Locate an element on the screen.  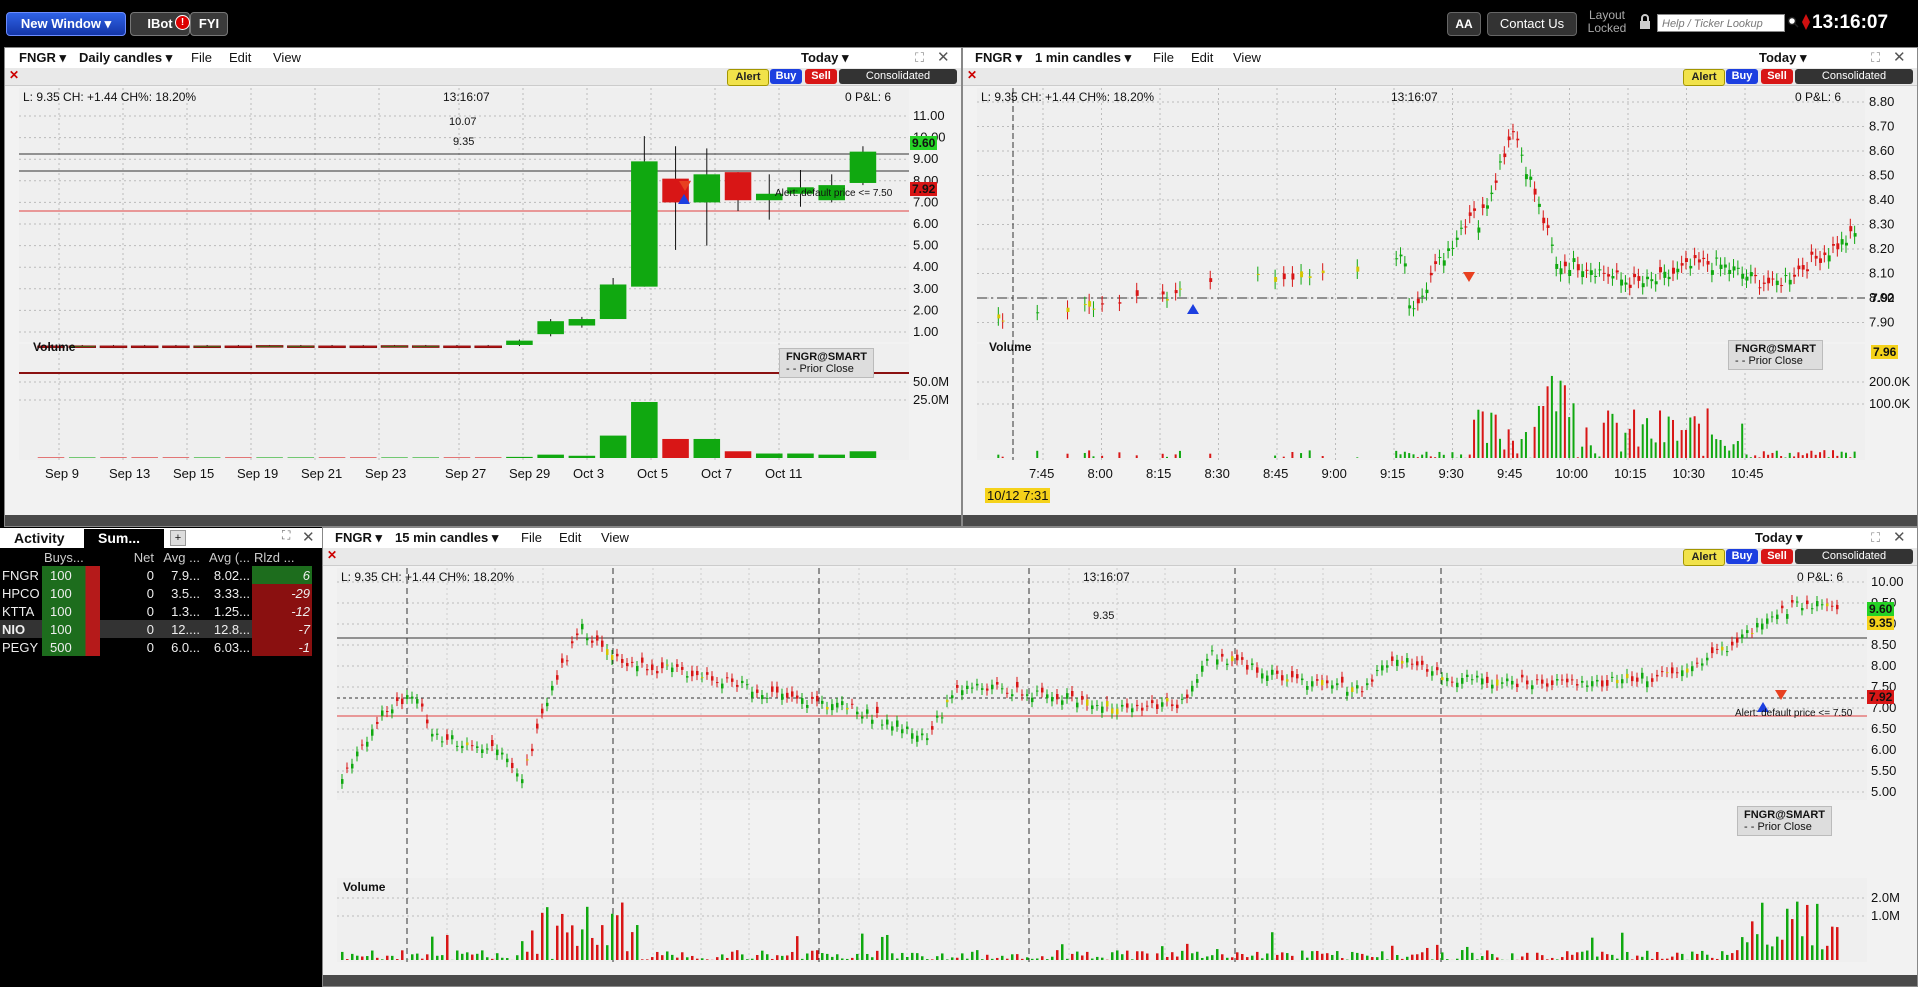
new-window-button: New Window ▾ is located at coordinates (66, 24).